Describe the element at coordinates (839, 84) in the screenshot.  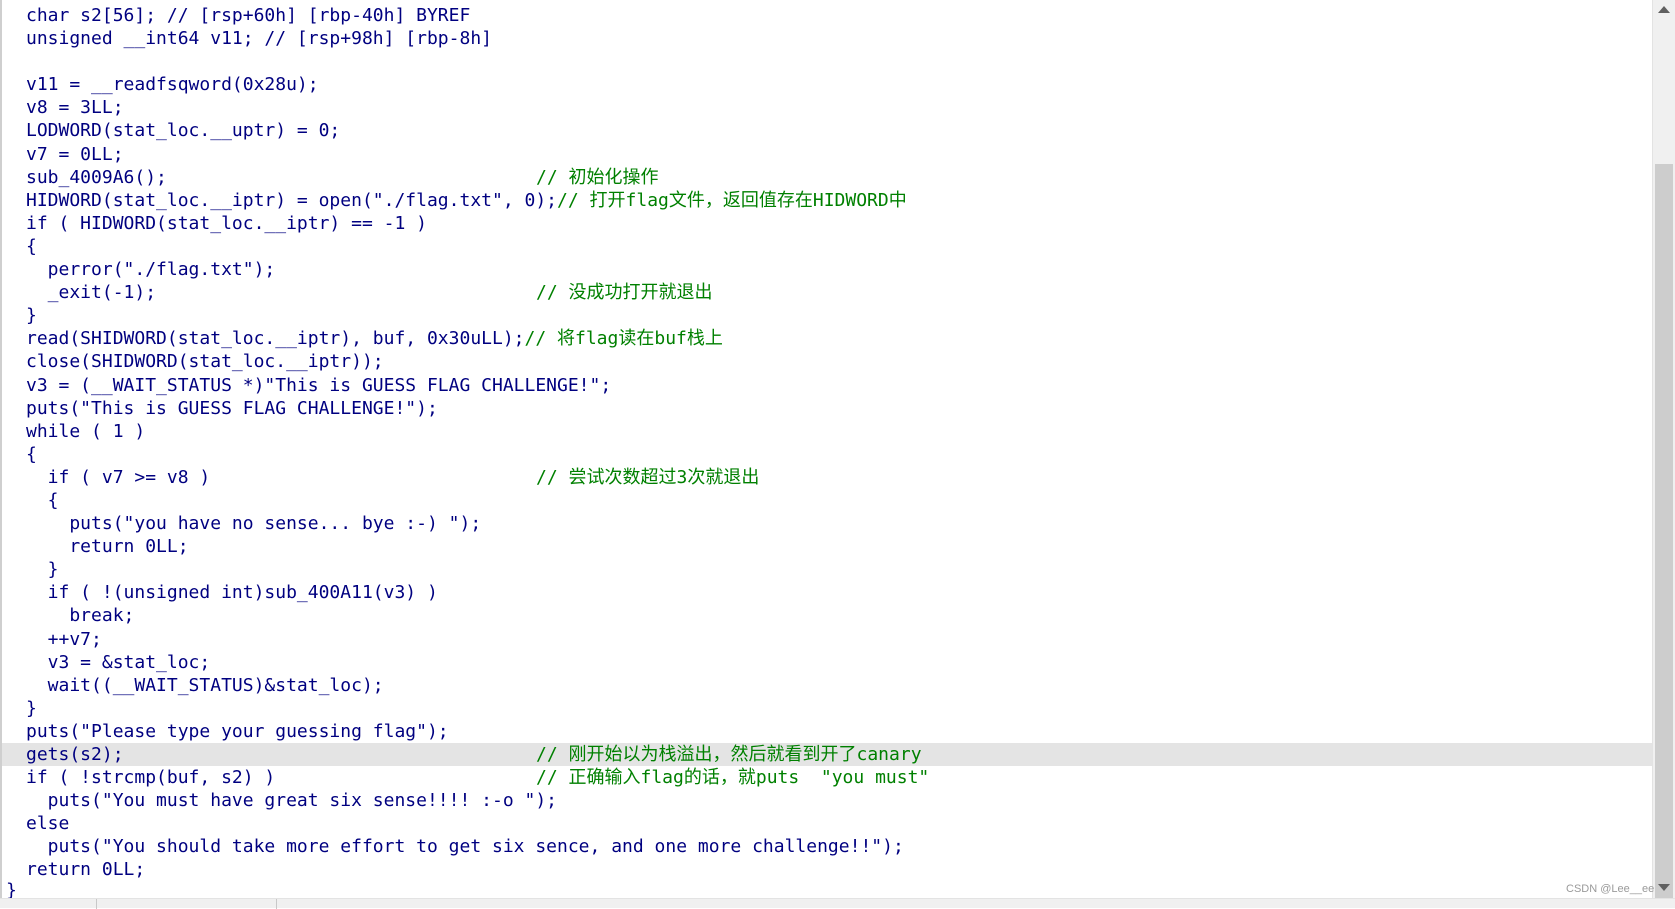
I see `code-line-4: v11 = __readfsqword(0x28u);` at that location.